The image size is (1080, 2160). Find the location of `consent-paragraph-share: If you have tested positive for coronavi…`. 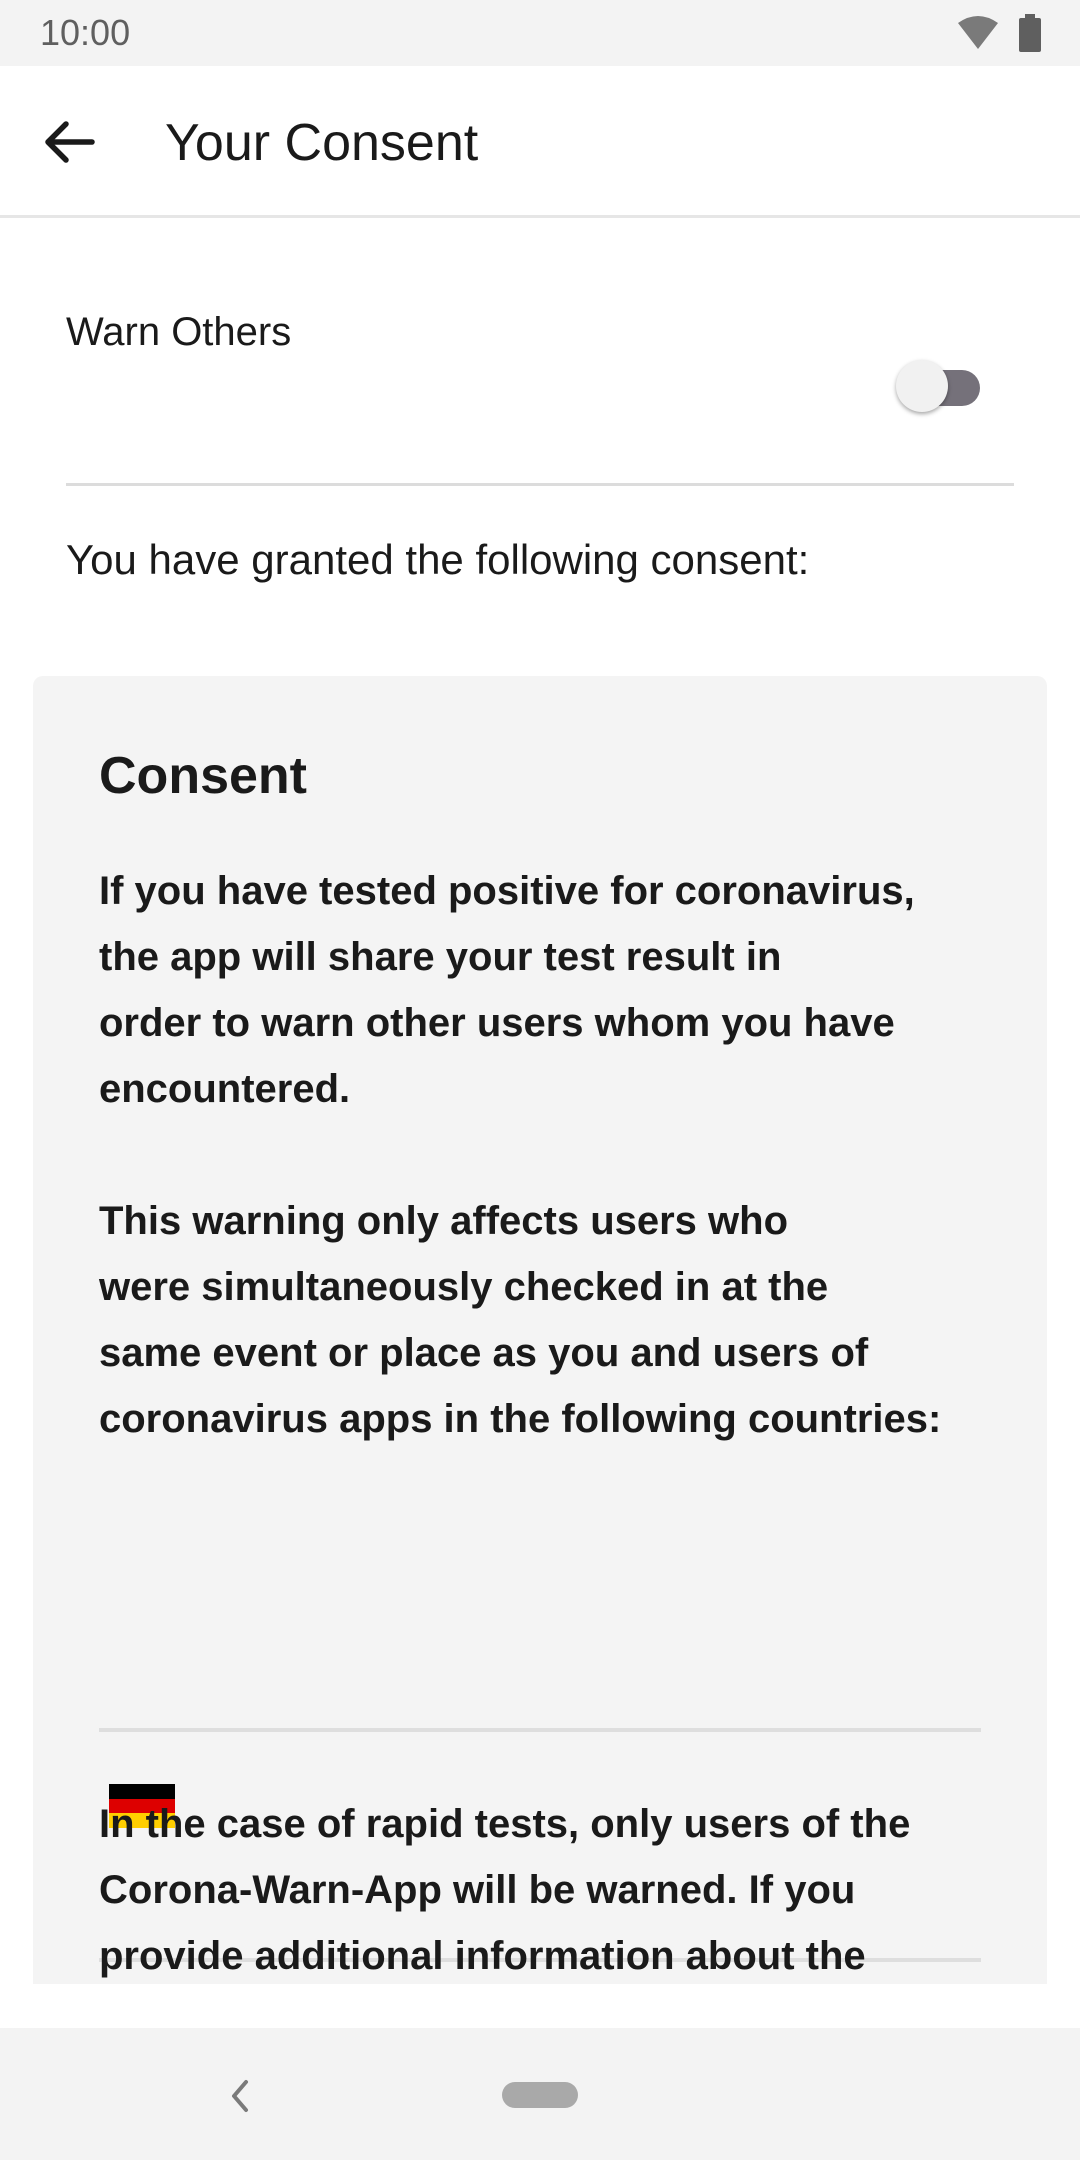

consent-paragraph-share: If you have tested positive for coronavi… is located at coordinates (507, 990).